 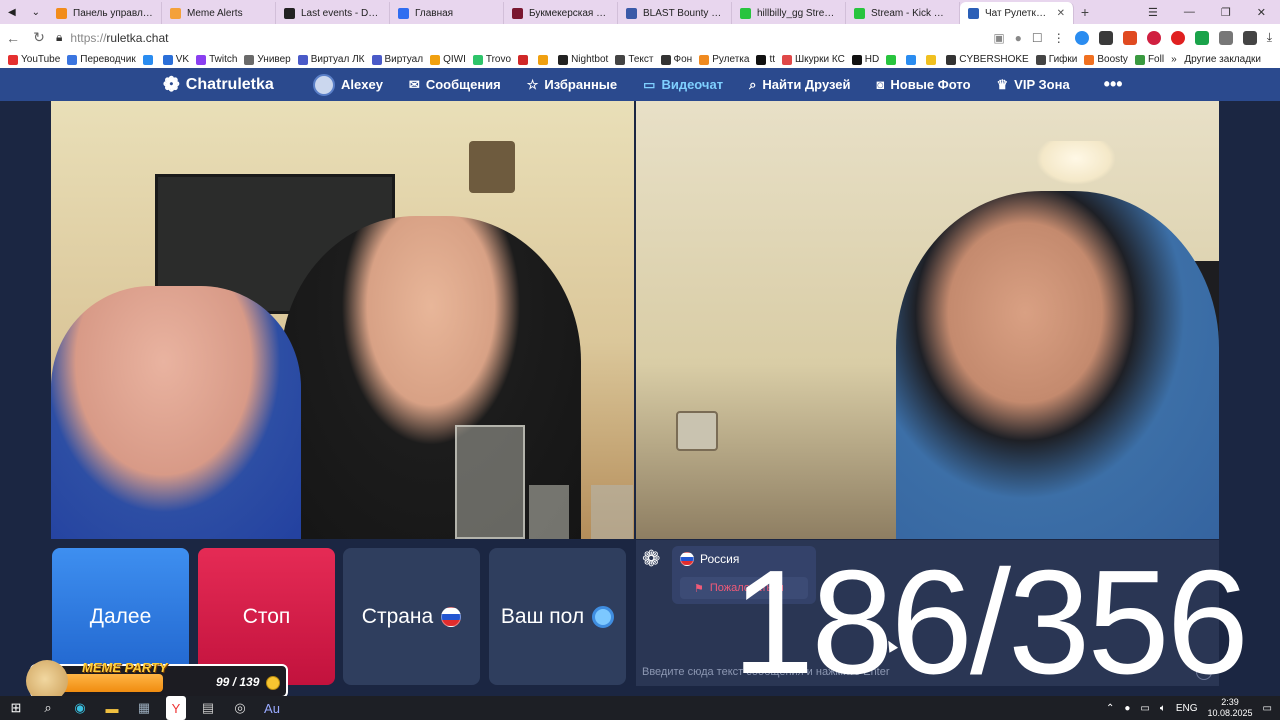 What do you see at coordinates (1226, 12) in the screenshot?
I see `restore-icon: ❐` at bounding box center [1226, 12].